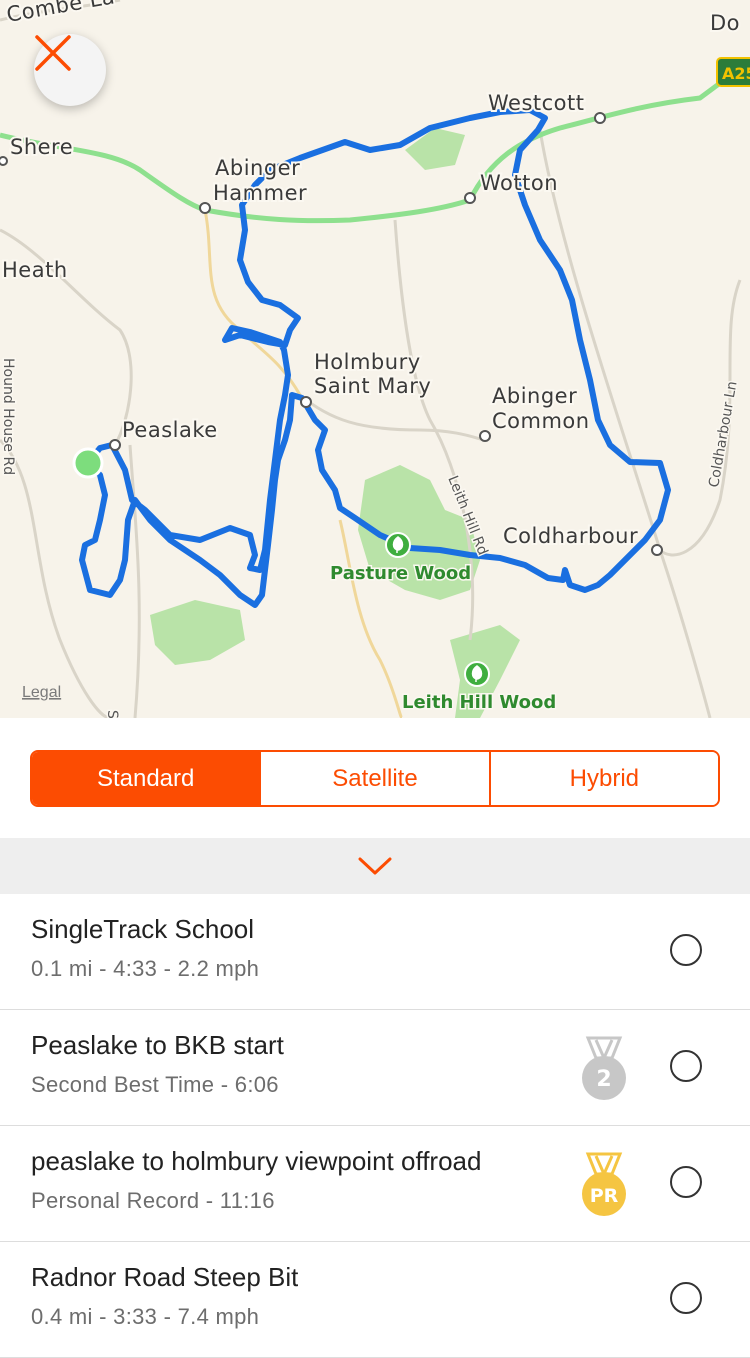 This screenshot has height=1358, width=750. What do you see at coordinates (736, 73) in the screenshot?
I see `svg-text: A25` at bounding box center [736, 73].